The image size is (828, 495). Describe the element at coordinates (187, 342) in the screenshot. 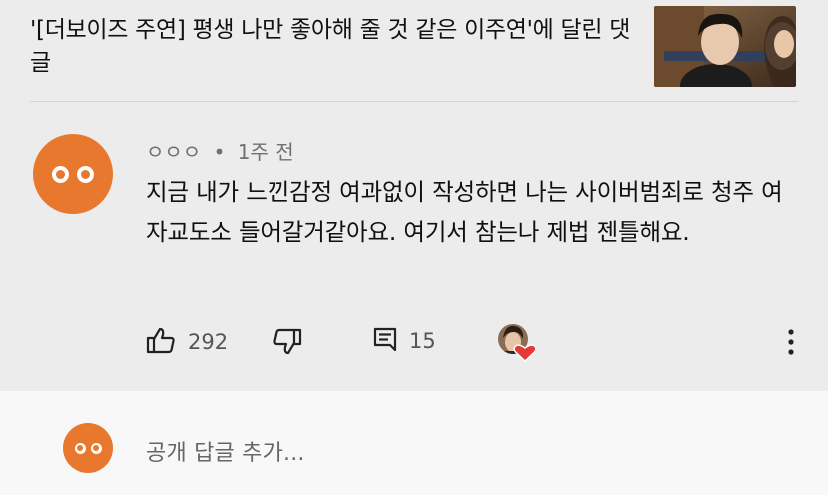

I see `like-button: 292` at that location.